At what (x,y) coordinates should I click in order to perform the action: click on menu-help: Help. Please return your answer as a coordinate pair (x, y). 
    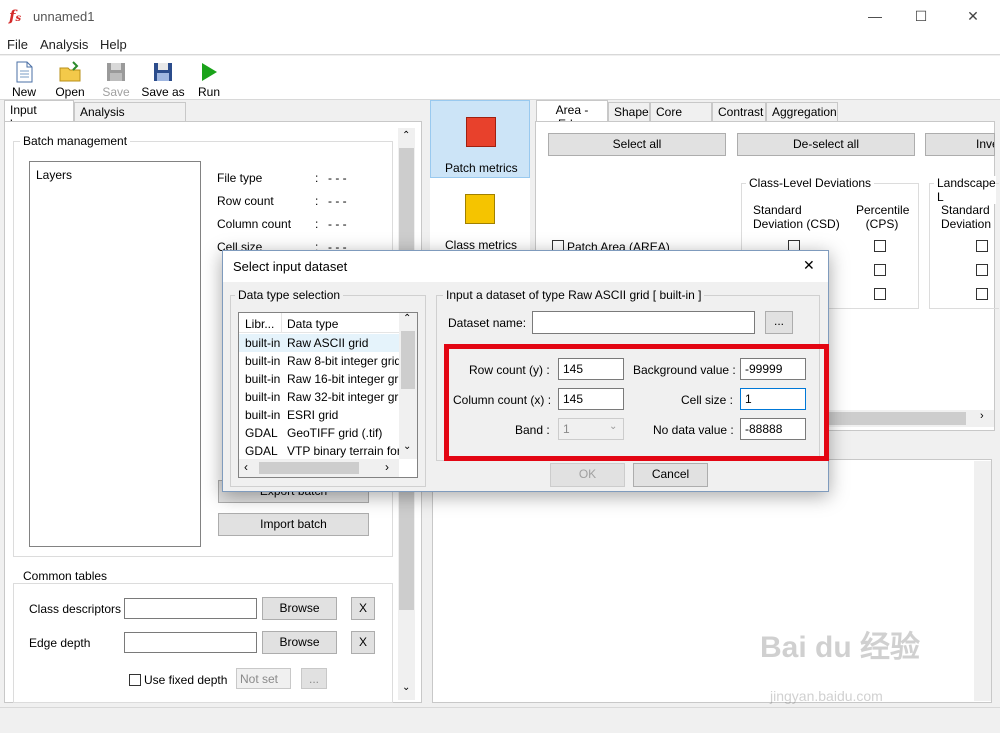
    Looking at the image, I should click on (113, 44).